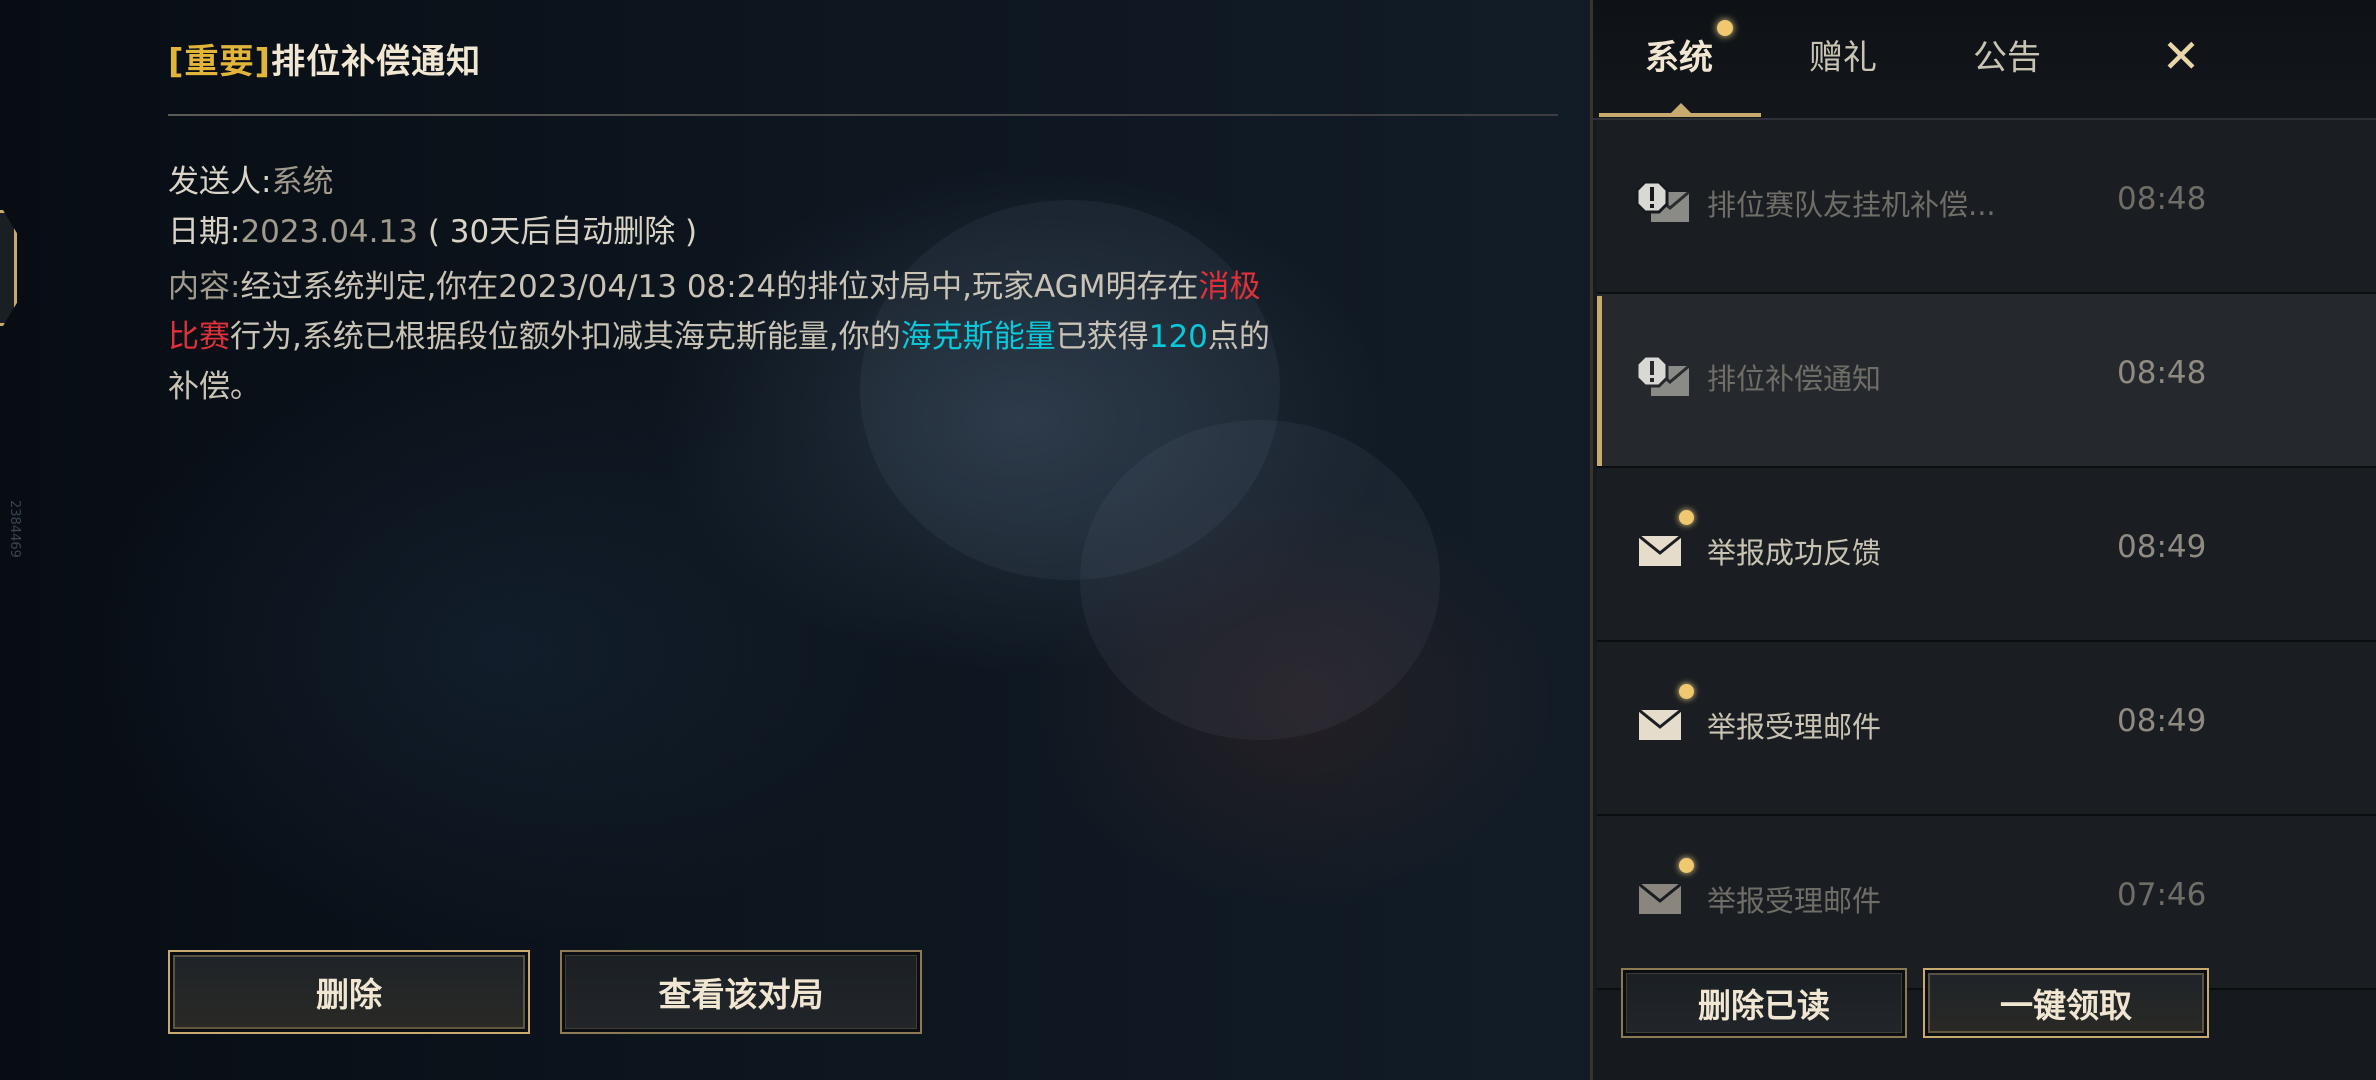  Describe the element at coordinates (1178, 337) in the screenshot. I see `compensation-points: 120` at that location.